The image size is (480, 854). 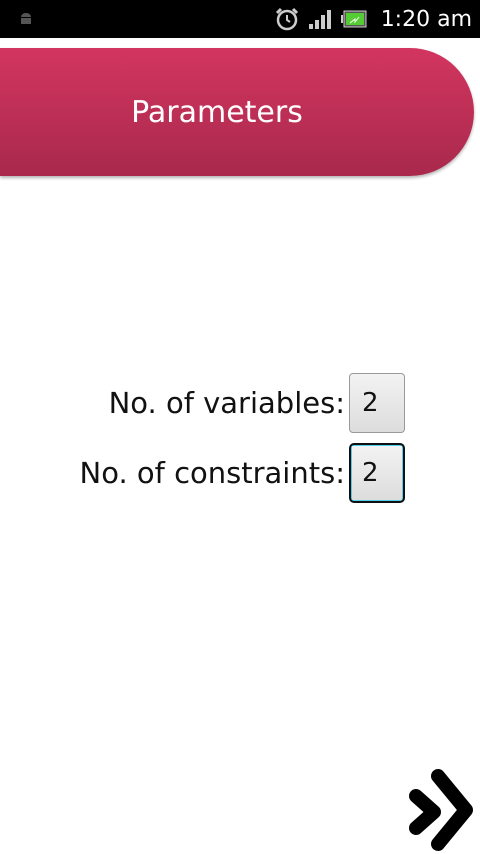 What do you see at coordinates (353, 19) in the screenshot?
I see `battery-icon` at bounding box center [353, 19].